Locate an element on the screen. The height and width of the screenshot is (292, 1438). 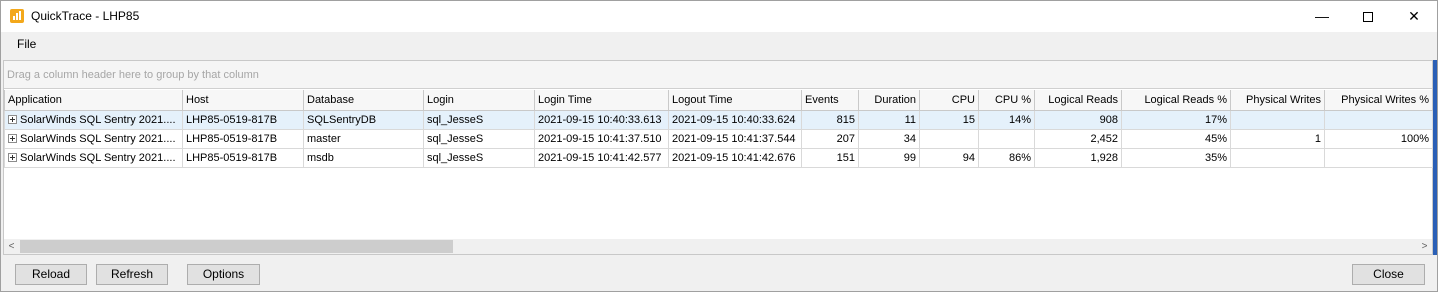
cell-events: 151 is located at coordinates (830, 157).